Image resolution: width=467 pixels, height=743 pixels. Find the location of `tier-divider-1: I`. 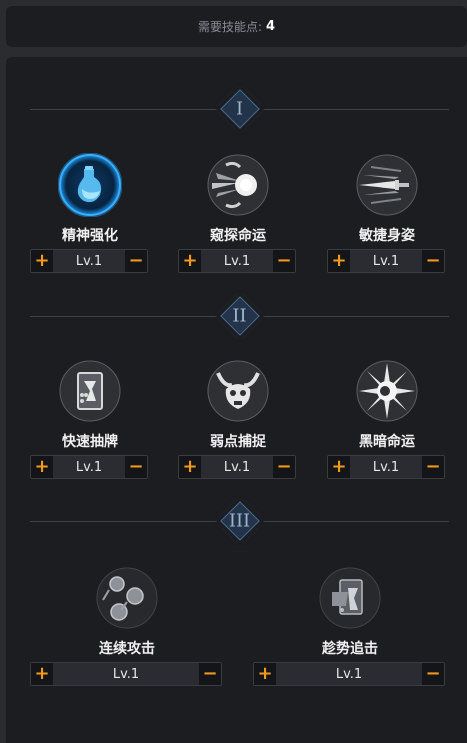

tier-divider-1: I is located at coordinates (239, 109).